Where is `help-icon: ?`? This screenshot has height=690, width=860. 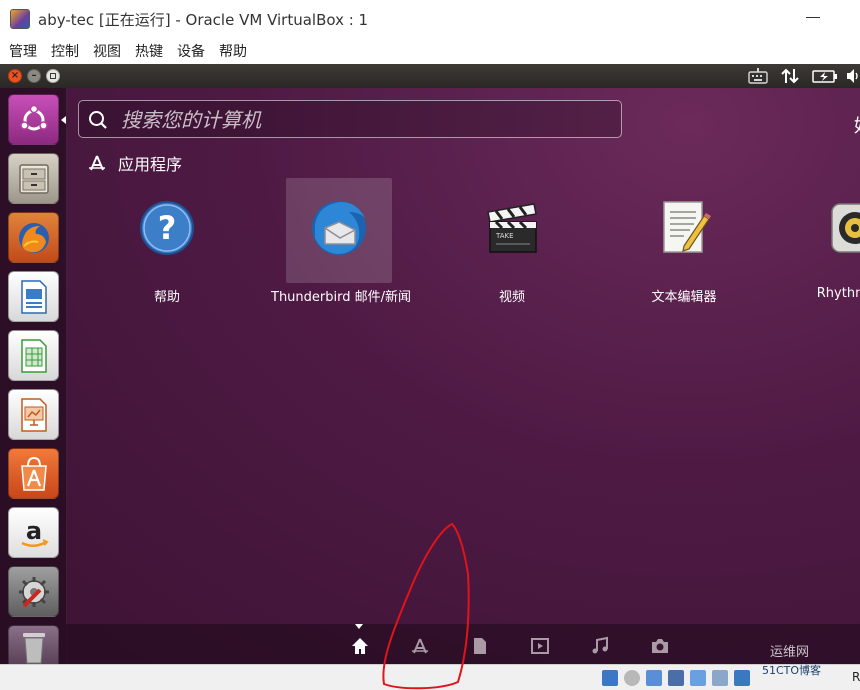
help-icon: ? is located at coordinates (167, 228).